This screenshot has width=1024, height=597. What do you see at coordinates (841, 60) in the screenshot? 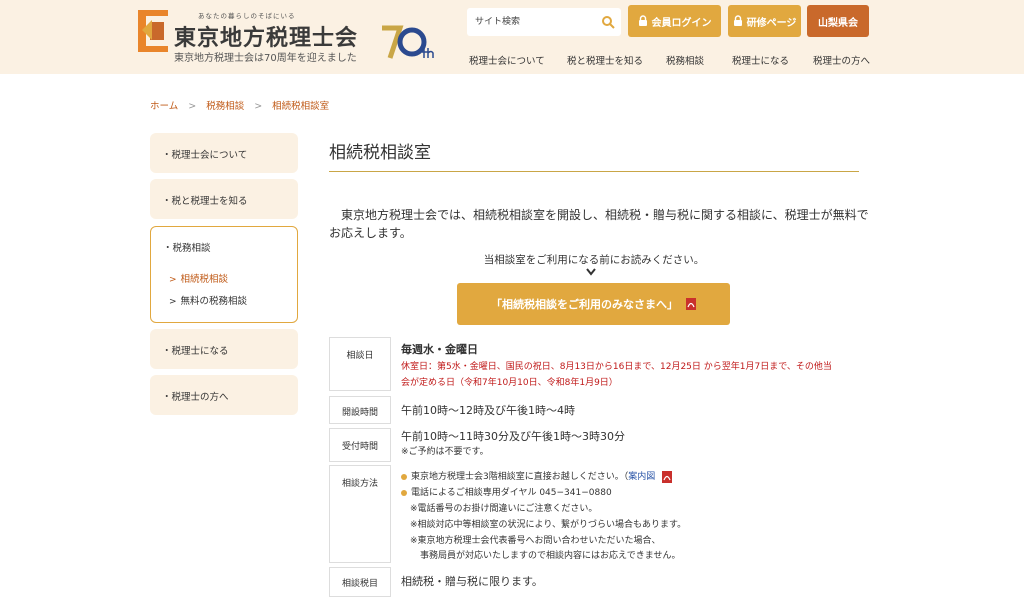
I see `nav-item-for-accountants: 税理士の方へ` at bounding box center [841, 60].